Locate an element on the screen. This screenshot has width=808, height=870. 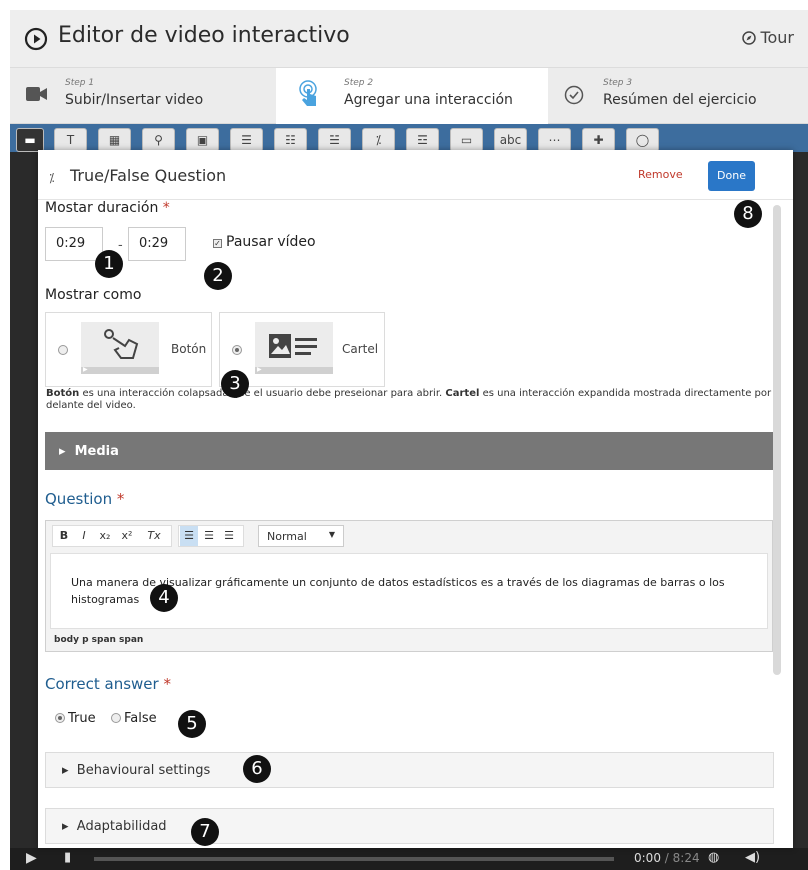
app-title: Editor de video interactivo is located at coordinates (204, 35).